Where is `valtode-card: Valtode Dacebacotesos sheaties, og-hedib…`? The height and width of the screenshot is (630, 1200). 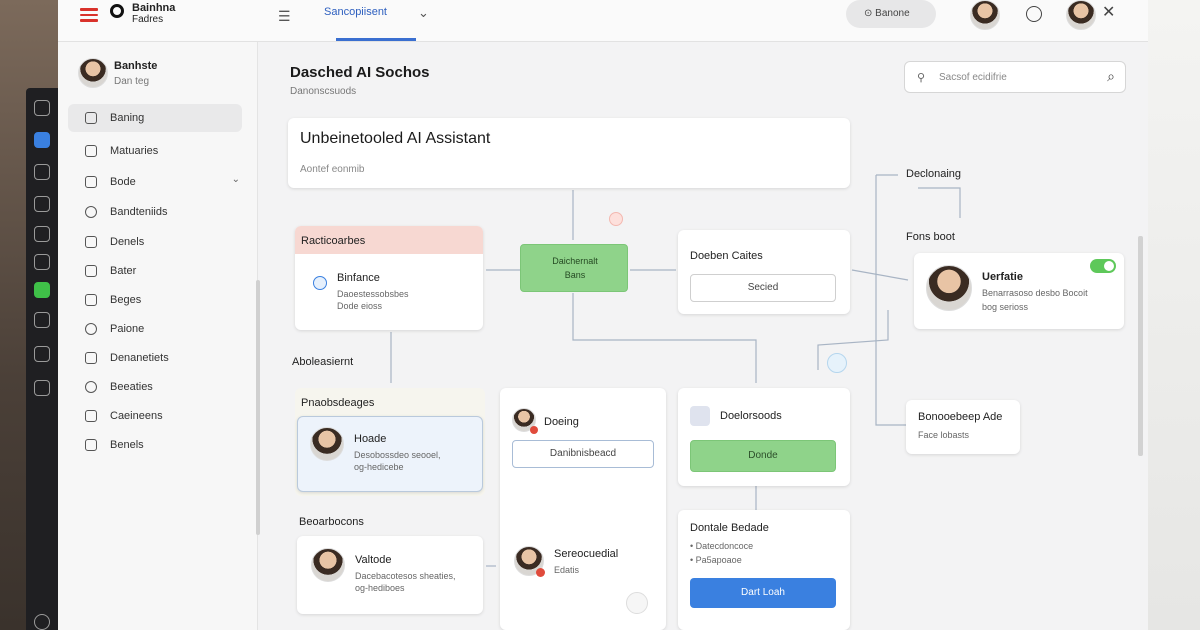
valtode-card: Valtode Dacebacotesos sheaties, og-hedib… is located at coordinates (390, 575).